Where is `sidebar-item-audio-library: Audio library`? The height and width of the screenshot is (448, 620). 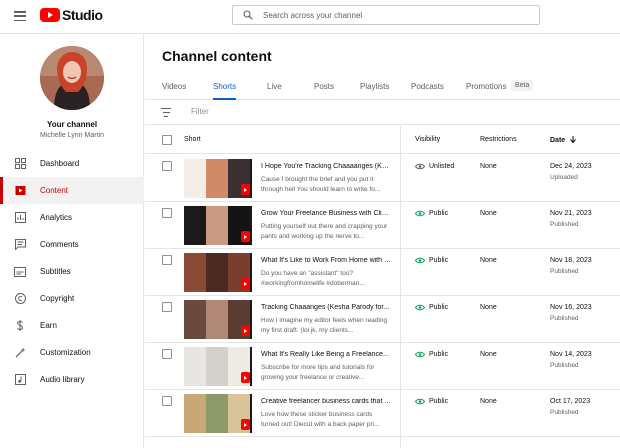 sidebar-item-audio-library: Audio library is located at coordinates (72, 379).